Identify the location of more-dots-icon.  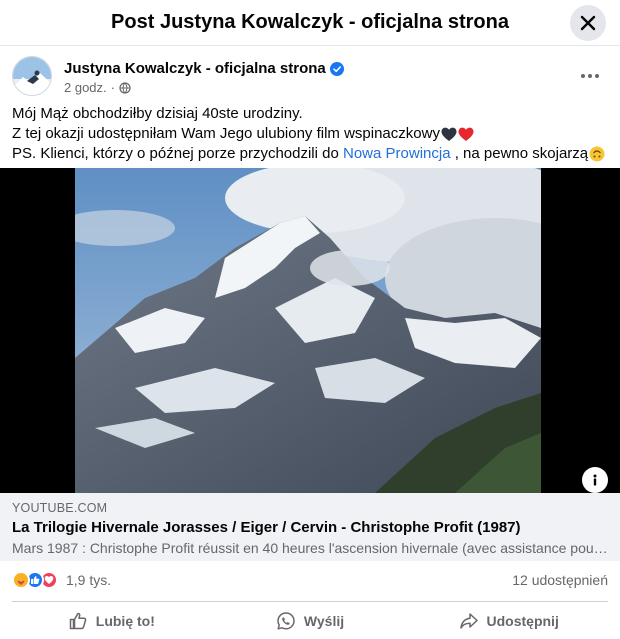
(590, 76).